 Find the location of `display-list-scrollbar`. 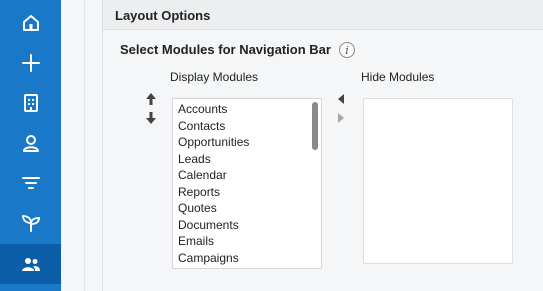

display-list-scrollbar is located at coordinates (315, 126).